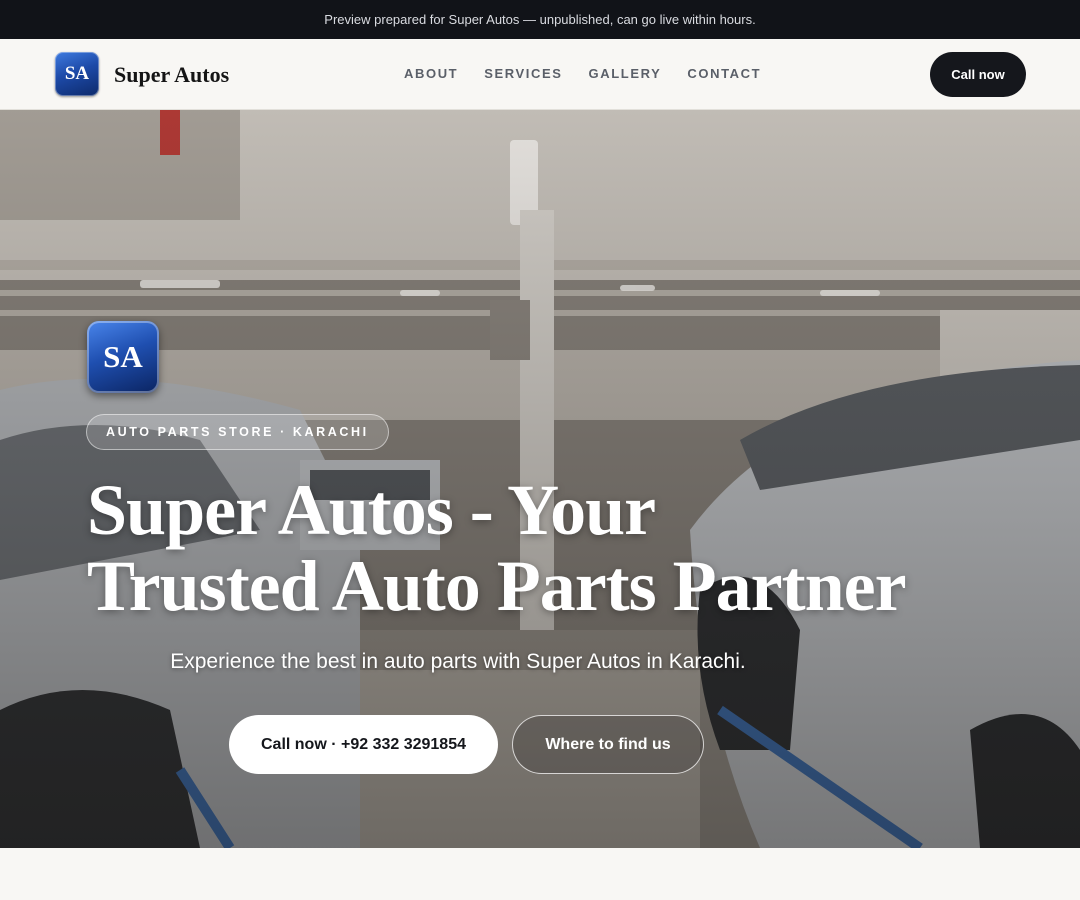  What do you see at coordinates (608, 744) in the screenshot?
I see `where-to-find-us-button: Where to find us` at bounding box center [608, 744].